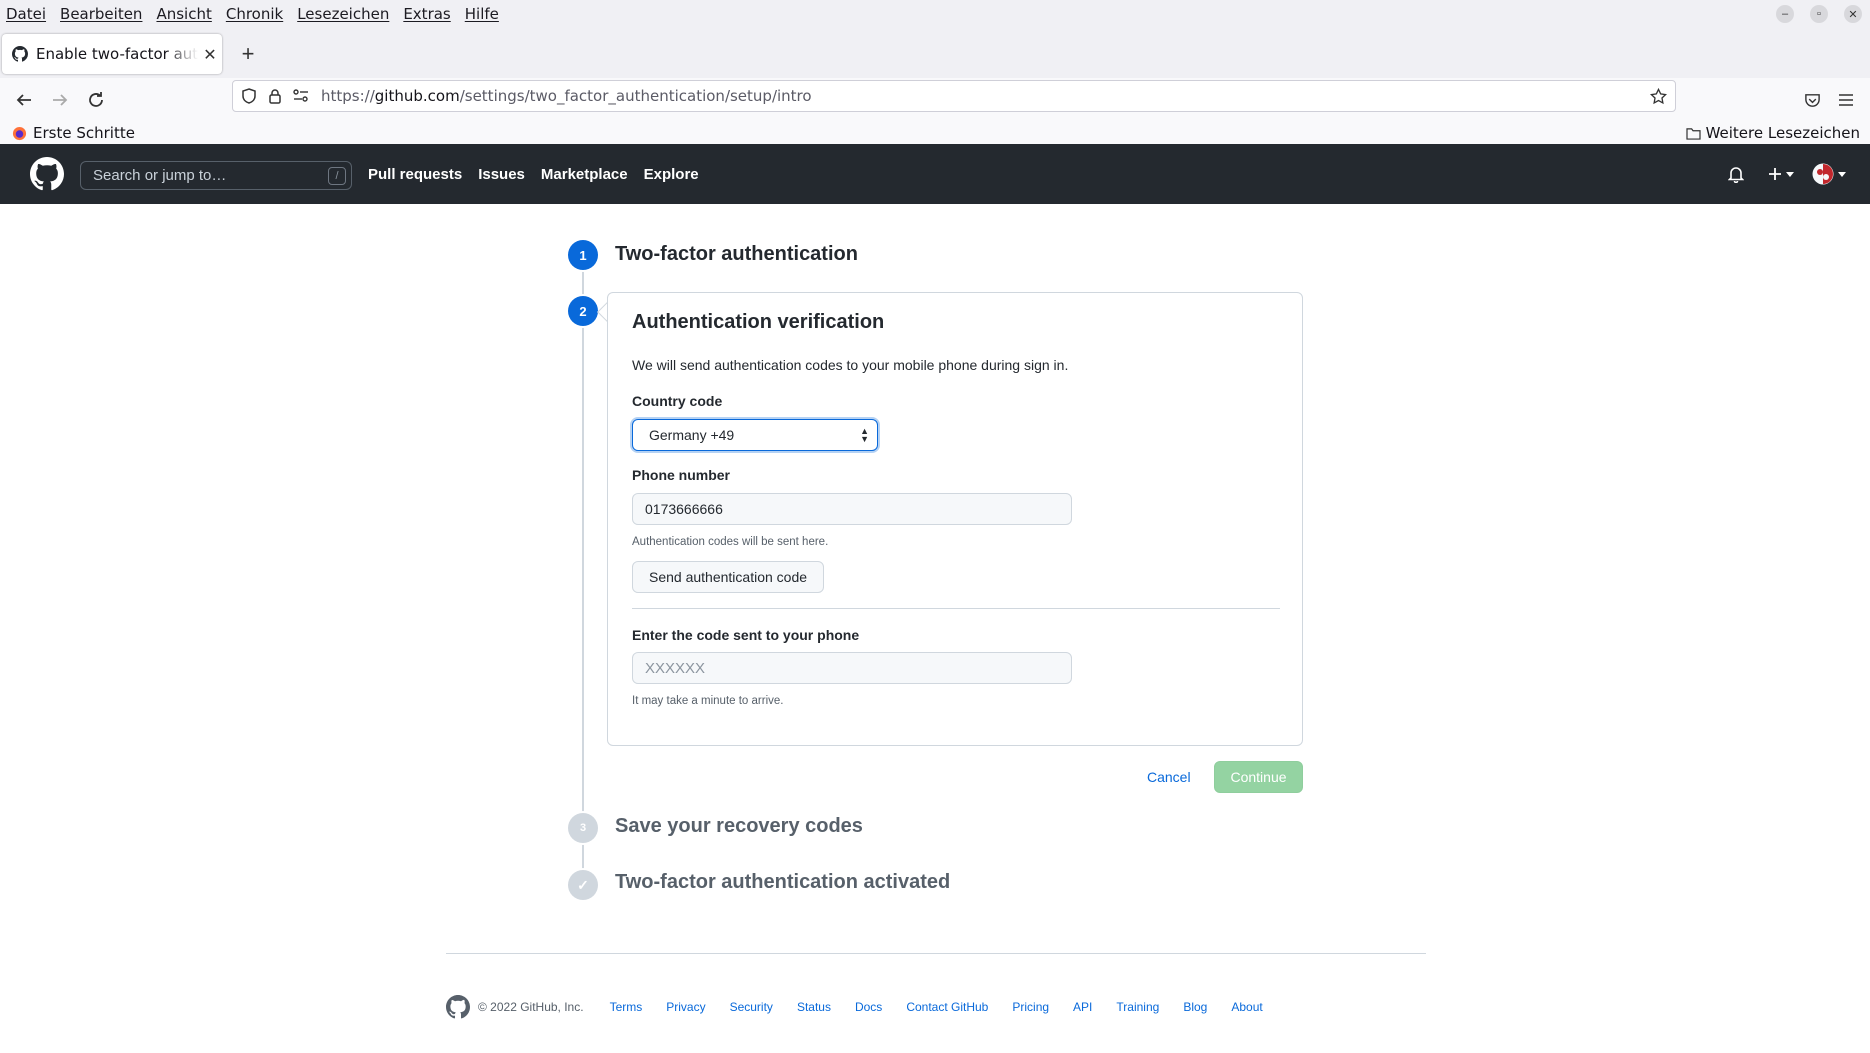  Describe the element at coordinates (1823, 174) in the screenshot. I see `avatar` at that location.